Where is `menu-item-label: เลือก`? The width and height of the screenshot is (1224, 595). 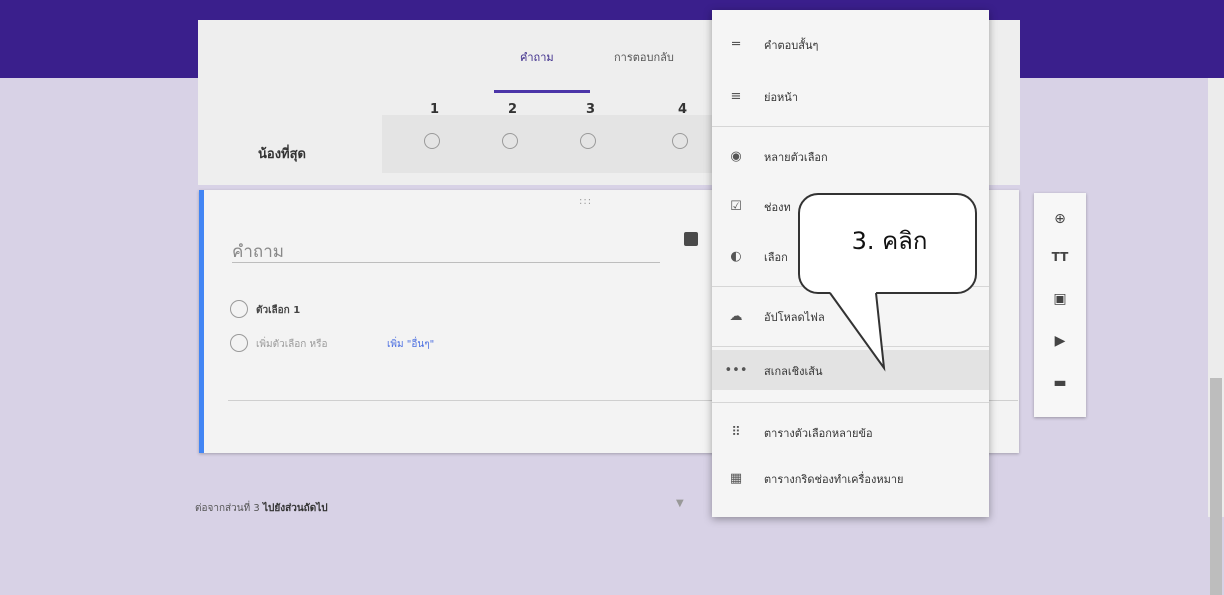
menu-item-label: เลือก is located at coordinates (776, 257).